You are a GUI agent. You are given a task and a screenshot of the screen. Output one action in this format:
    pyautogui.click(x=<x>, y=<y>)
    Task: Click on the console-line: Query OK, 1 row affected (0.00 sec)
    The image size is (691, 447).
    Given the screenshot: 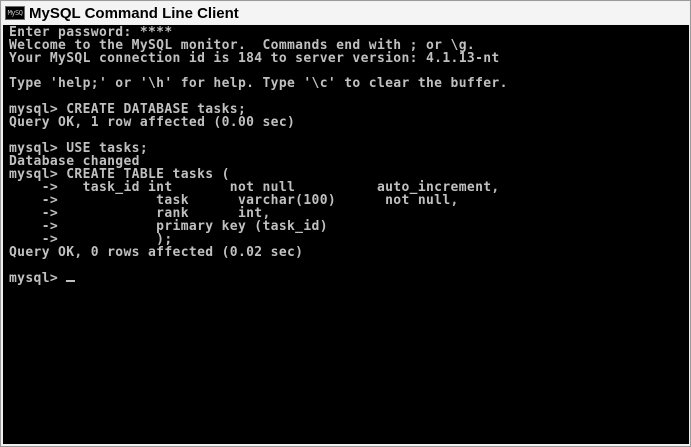 What is the action you would take?
    pyautogui.click(x=152, y=122)
    